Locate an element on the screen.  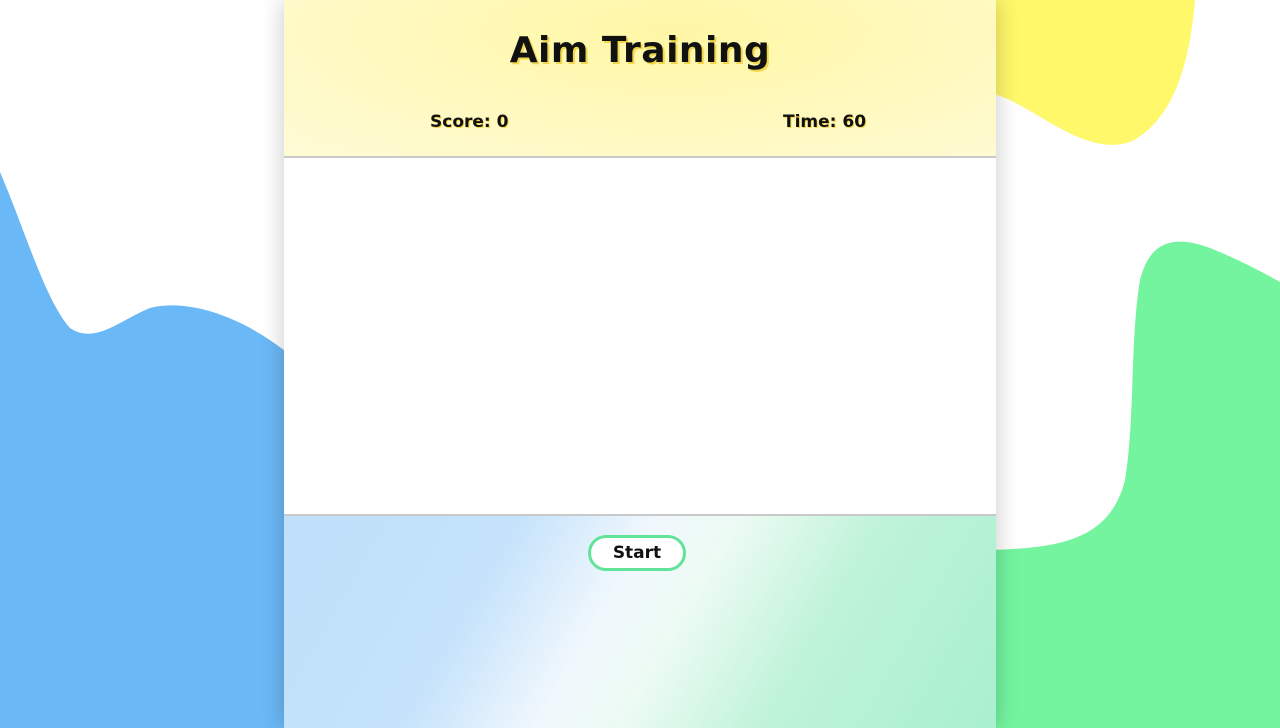
time-display: Time: 60 is located at coordinates (825, 122).